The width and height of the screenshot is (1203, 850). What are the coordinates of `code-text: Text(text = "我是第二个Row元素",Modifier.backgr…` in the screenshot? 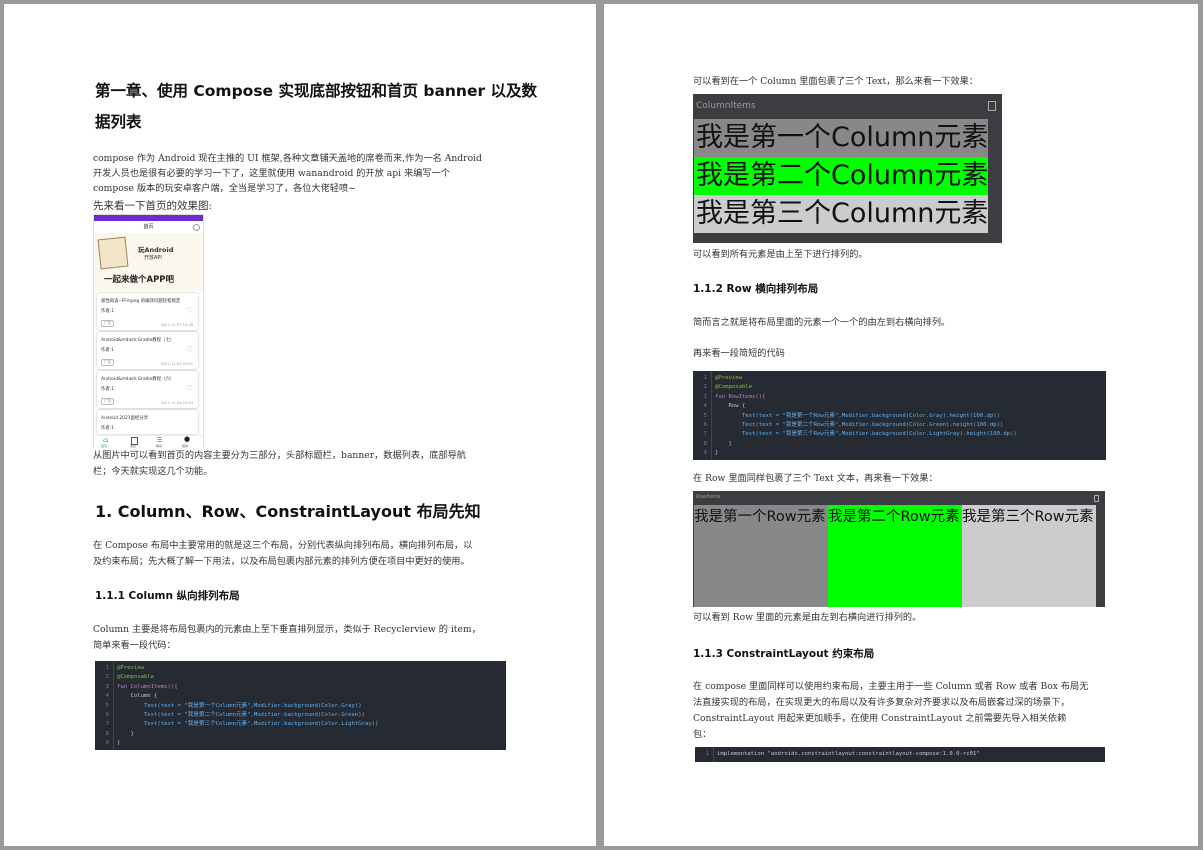 It's located at (859, 424).